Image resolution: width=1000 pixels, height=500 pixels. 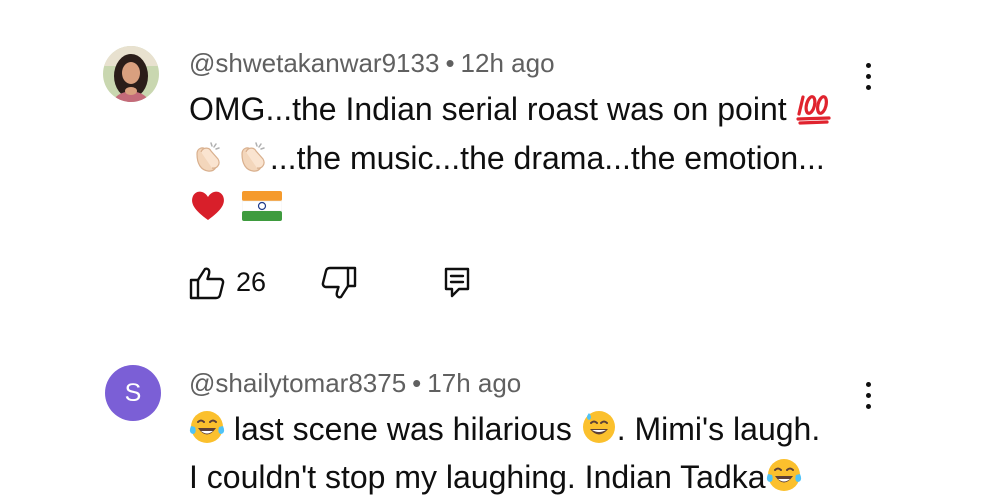 I want to click on thumbs-down-icon, so click(x=339, y=282).